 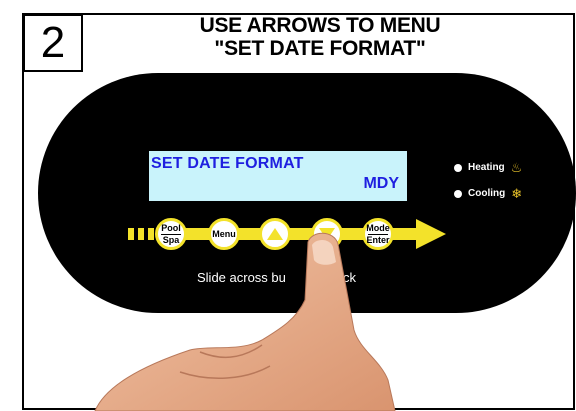 What do you see at coordinates (516, 167) in the screenshot?
I see `heating-icon: ♨` at bounding box center [516, 167].